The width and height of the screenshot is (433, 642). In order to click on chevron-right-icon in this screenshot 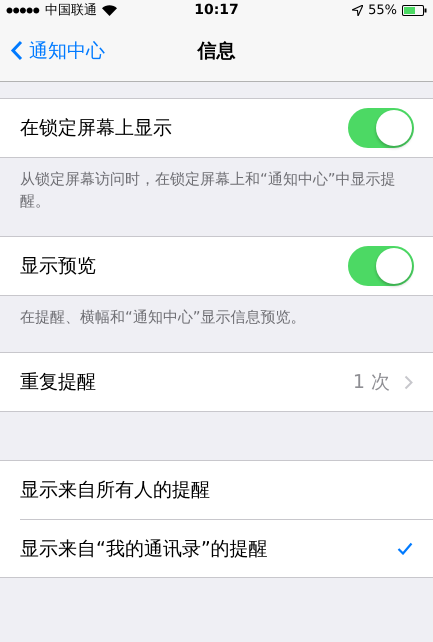, I will do `click(408, 382)`.